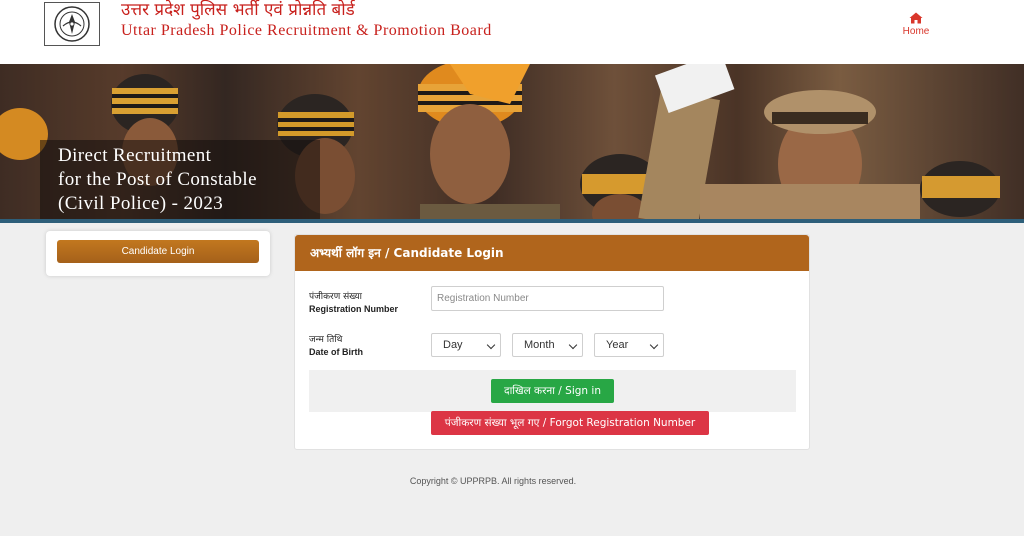 This screenshot has width=1024, height=536. Describe the element at coordinates (466, 345) in the screenshot. I see `dob-day-select: Day` at that location.